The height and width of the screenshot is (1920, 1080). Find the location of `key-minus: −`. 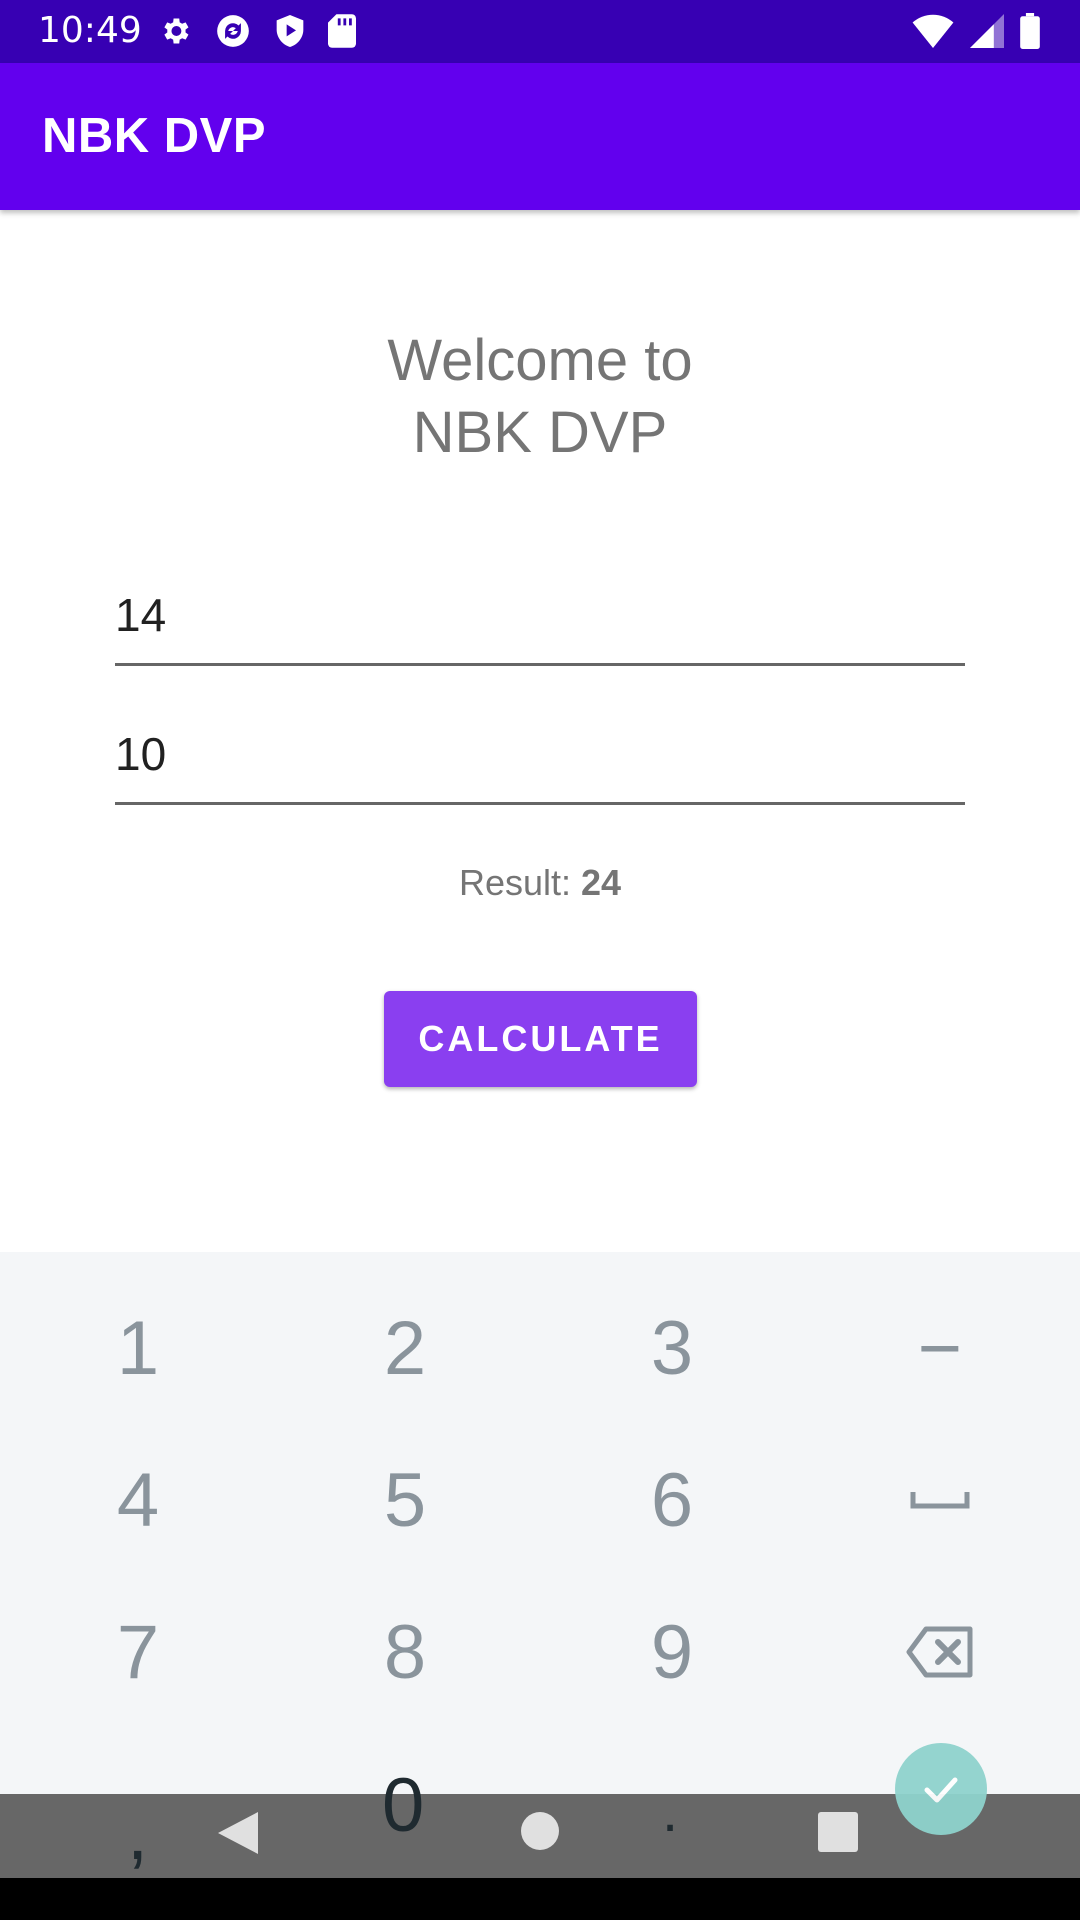

key-minus: − is located at coordinates (940, 1348).